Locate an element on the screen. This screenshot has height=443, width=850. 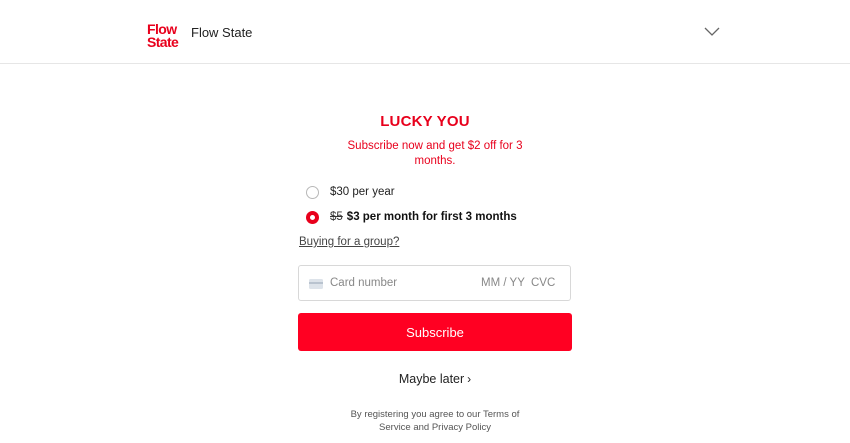
plan-option-yearly: $30 per year is located at coordinates (350, 192).